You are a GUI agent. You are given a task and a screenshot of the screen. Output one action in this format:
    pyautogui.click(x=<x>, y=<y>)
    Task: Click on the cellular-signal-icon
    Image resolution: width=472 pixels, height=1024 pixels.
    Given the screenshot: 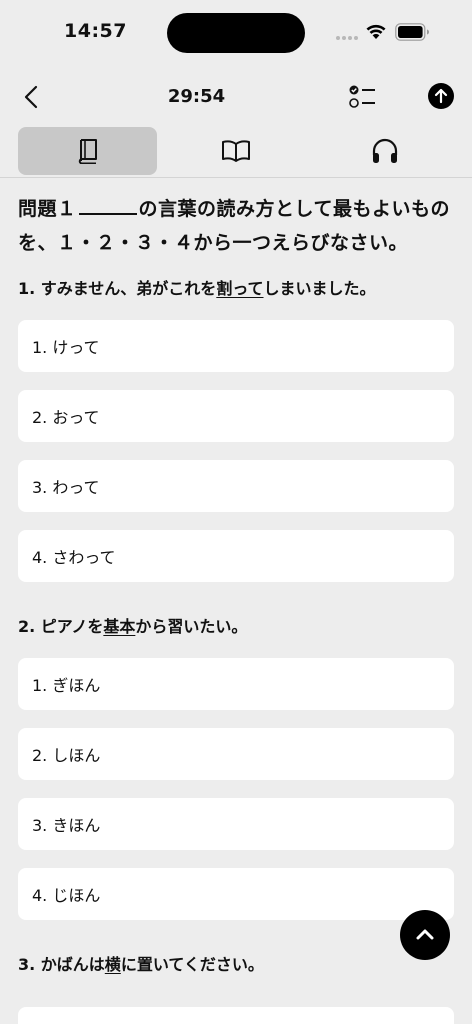 What is the action you would take?
    pyautogui.click(x=347, y=38)
    